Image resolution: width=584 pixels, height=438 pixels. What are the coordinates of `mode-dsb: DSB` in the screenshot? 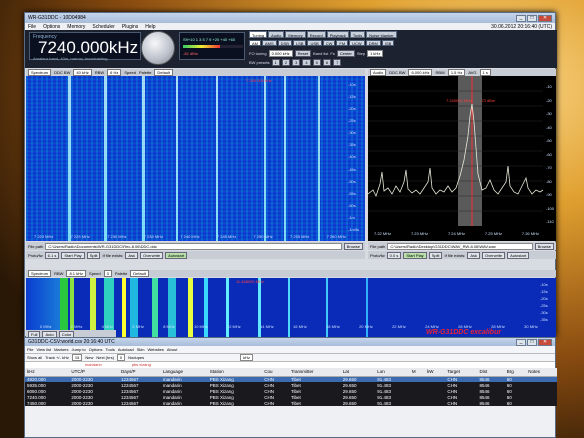 It's located at (284, 43).